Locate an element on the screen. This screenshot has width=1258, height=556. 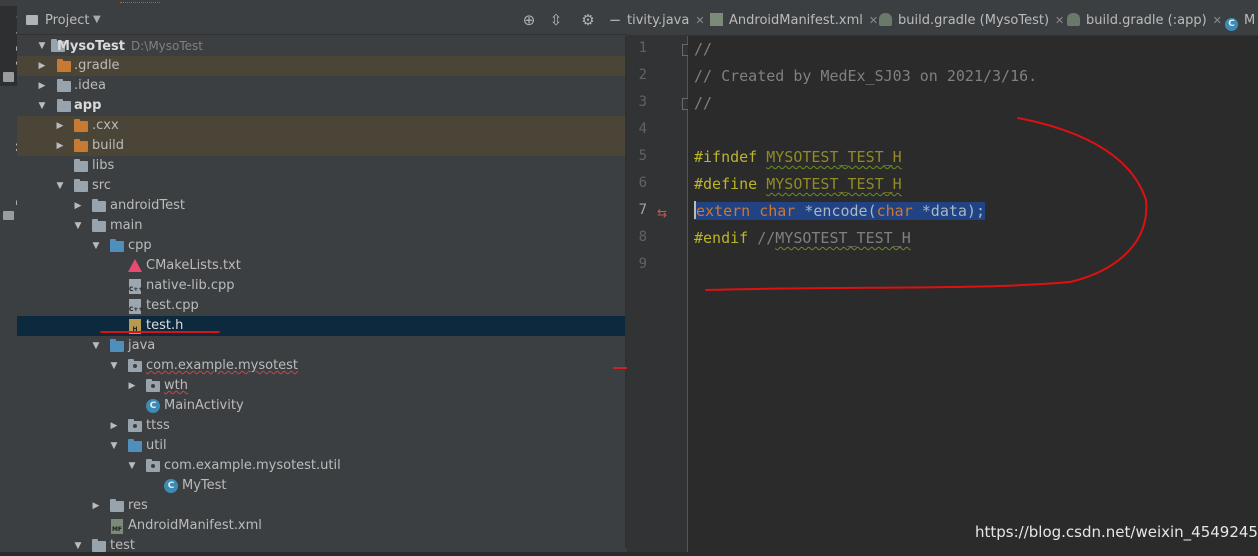
related-symbol-icon: ⇆ is located at coordinates (662, 213).